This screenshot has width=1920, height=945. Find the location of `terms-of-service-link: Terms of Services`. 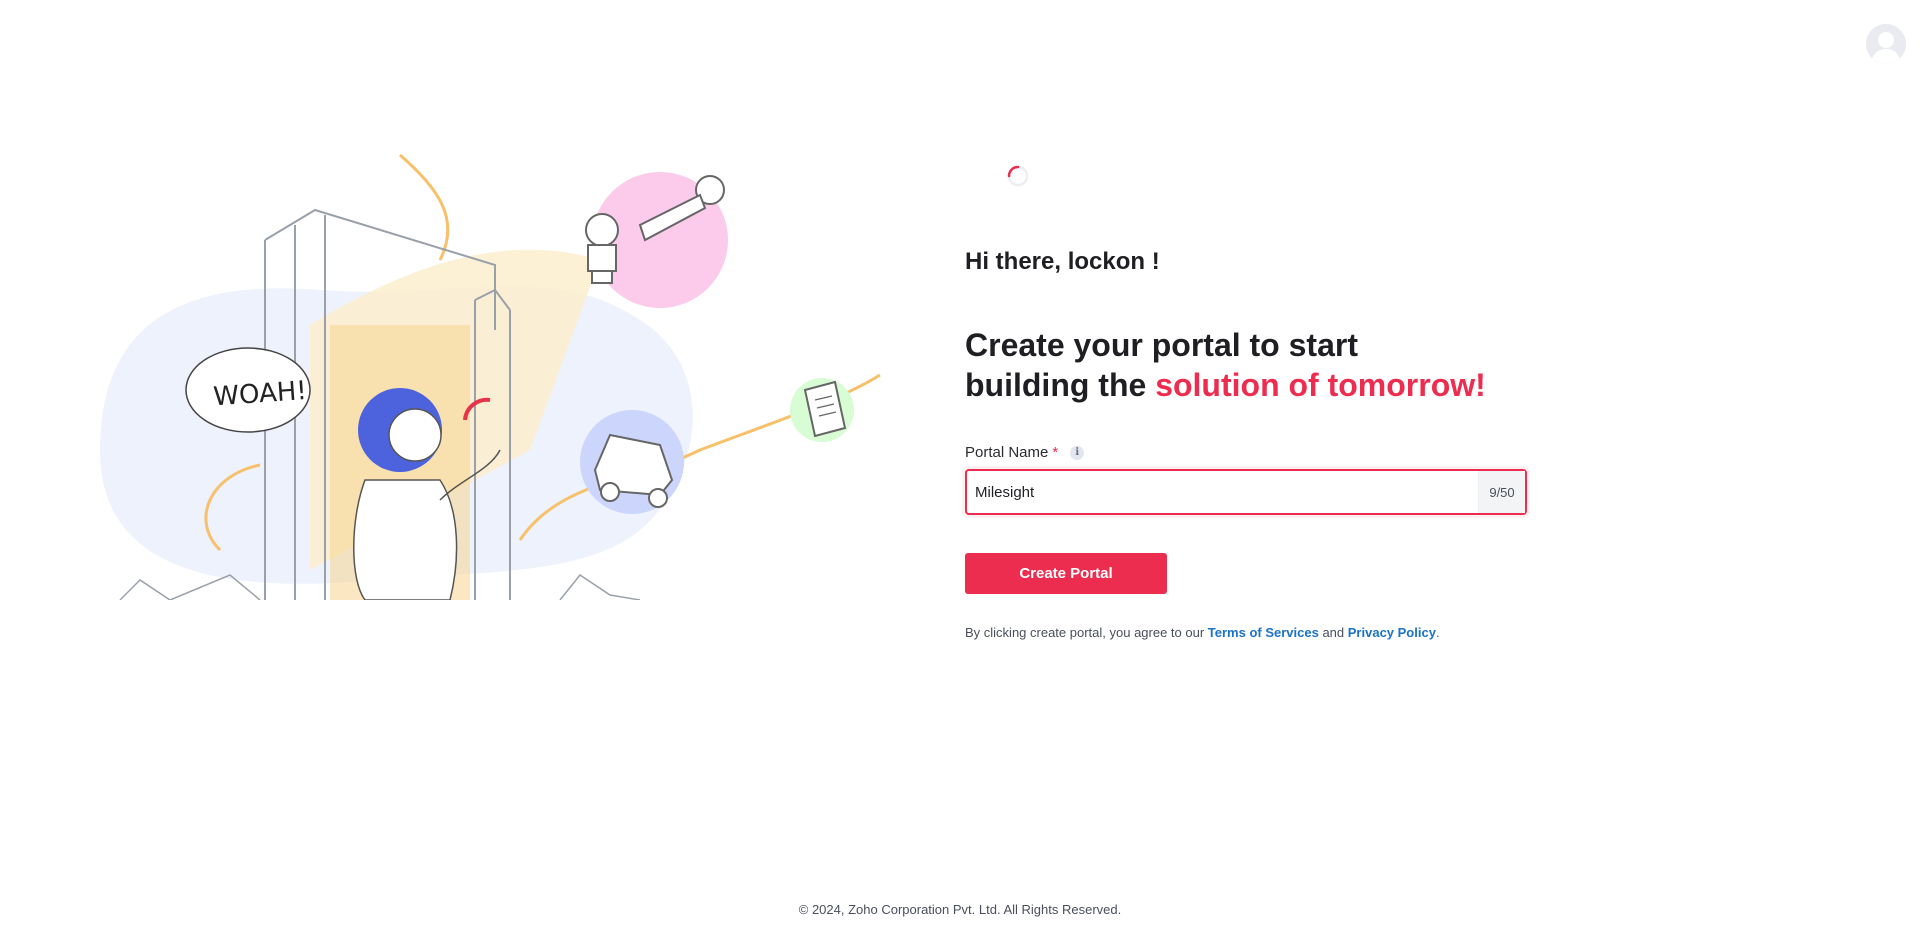

terms-of-service-link: Terms of Services is located at coordinates (1263, 632).